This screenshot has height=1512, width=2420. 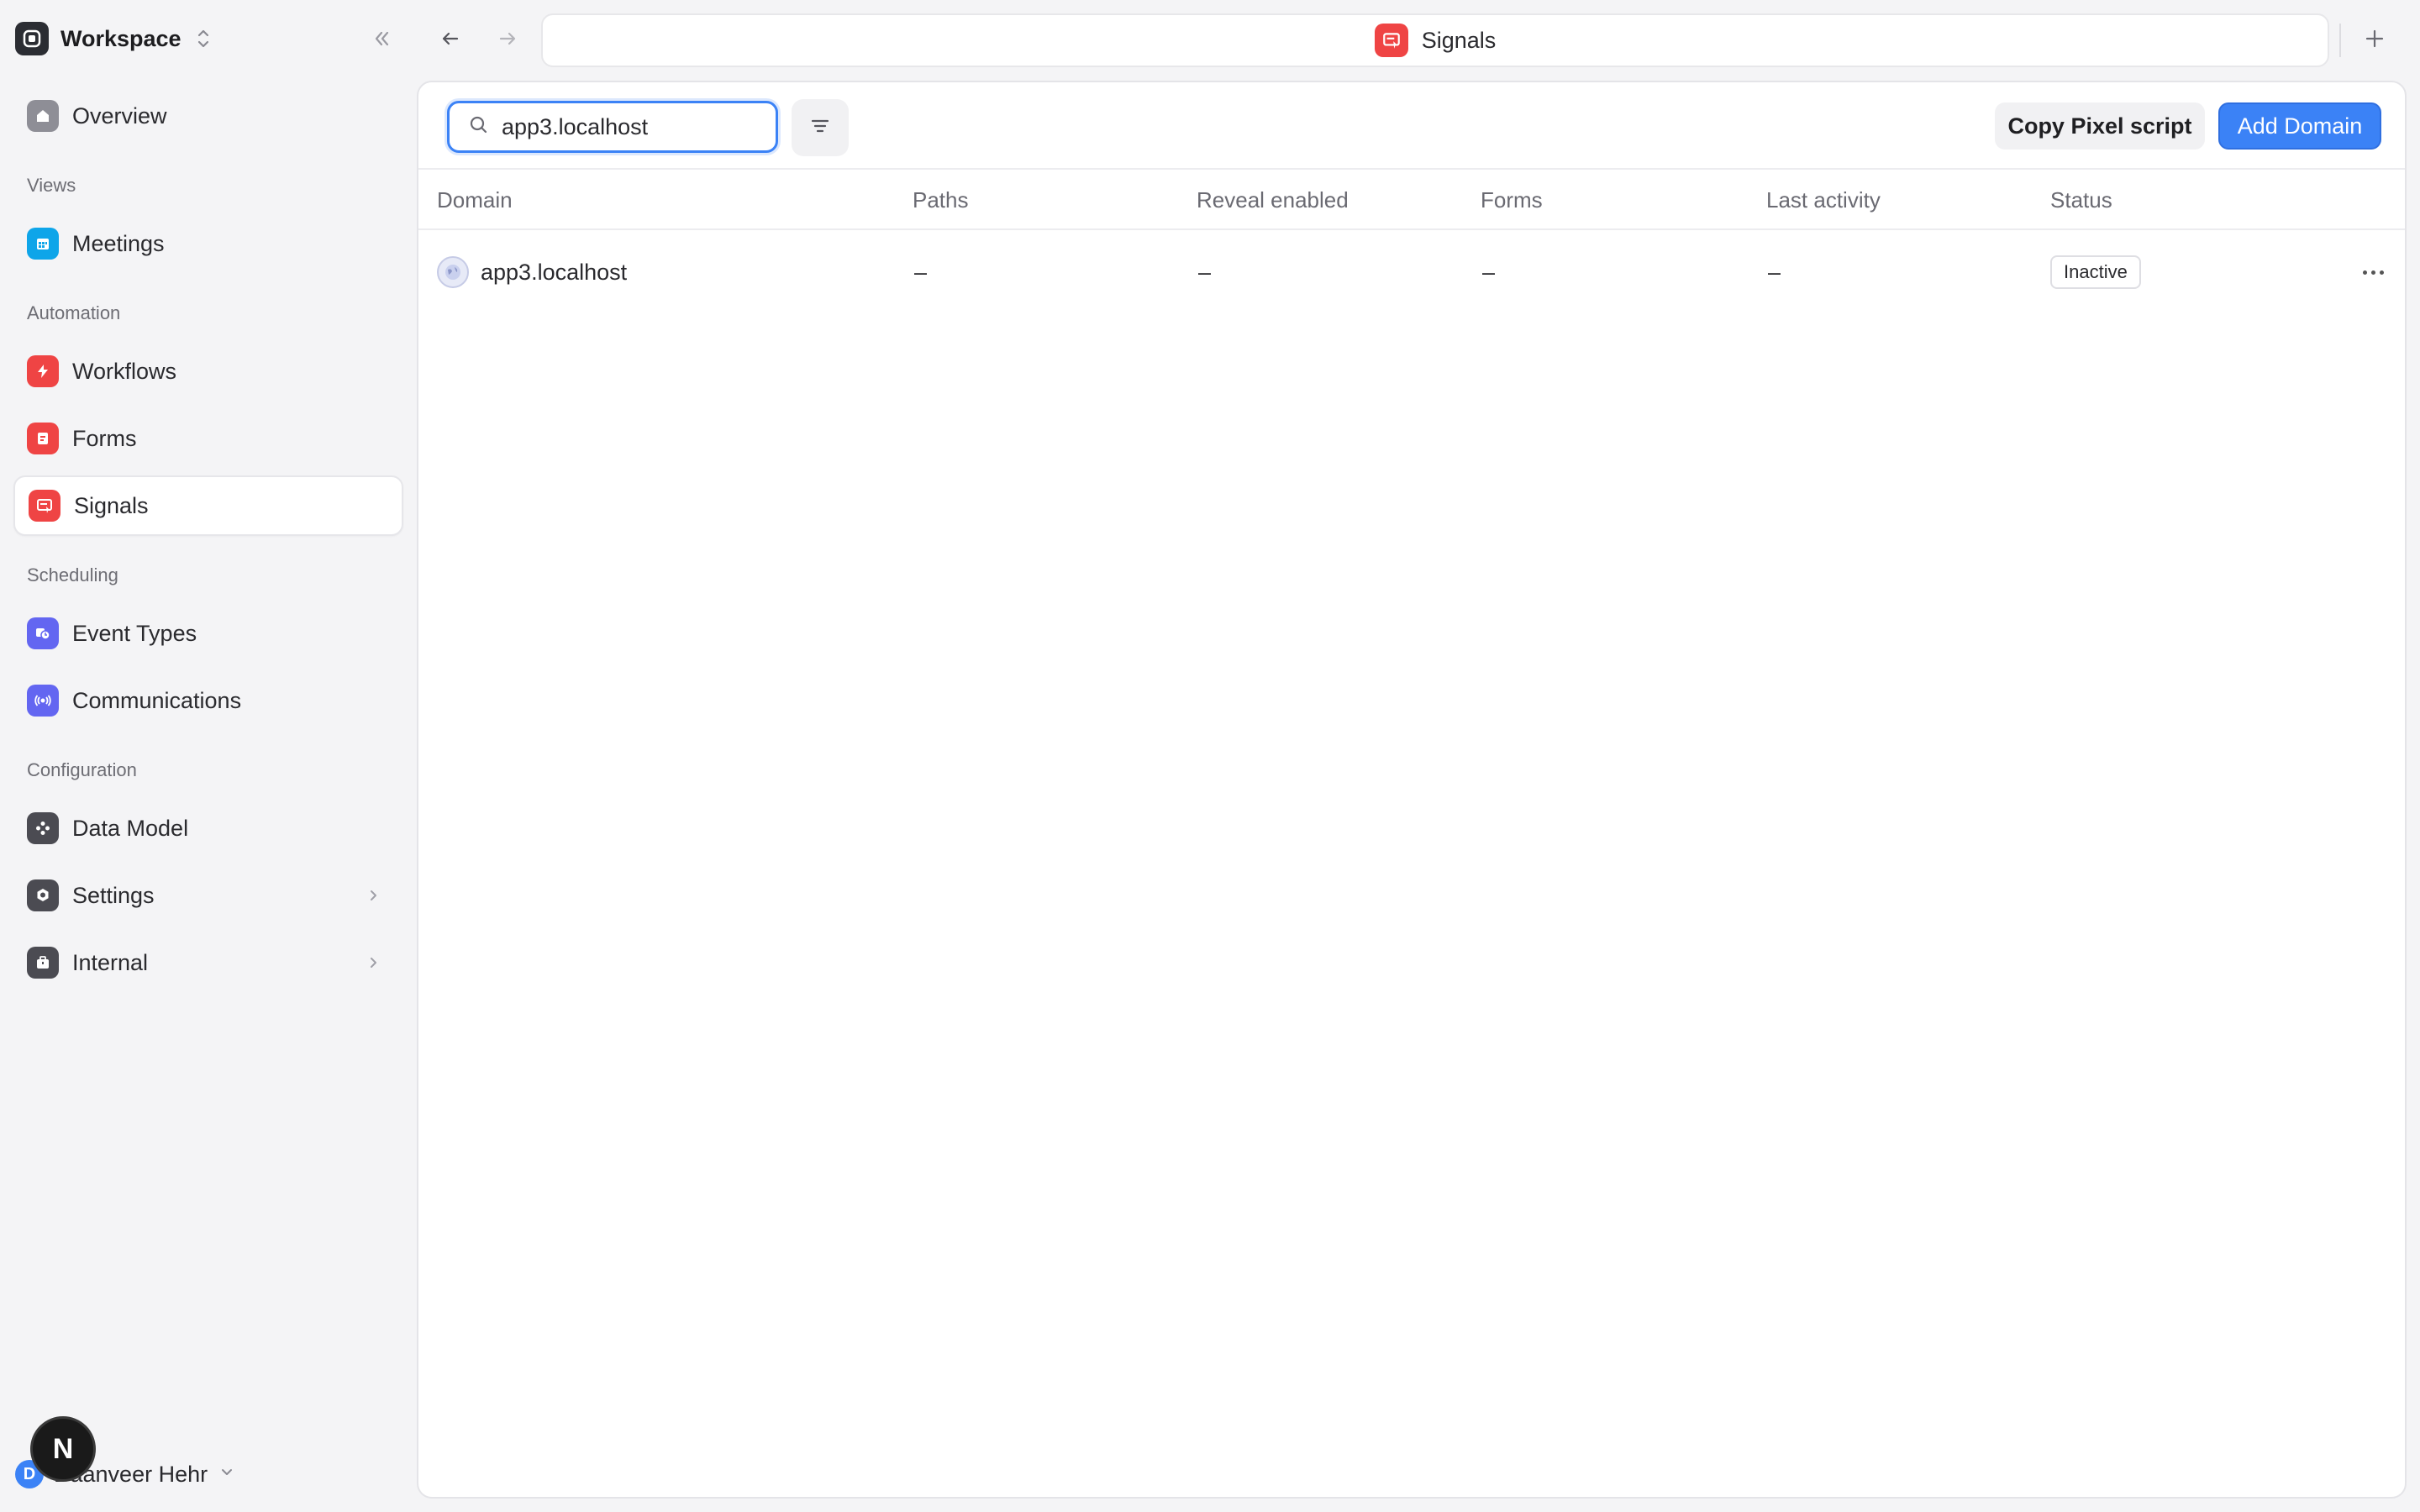 What do you see at coordinates (628, 126) in the screenshot?
I see `search-input` at bounding box center [628, 126].